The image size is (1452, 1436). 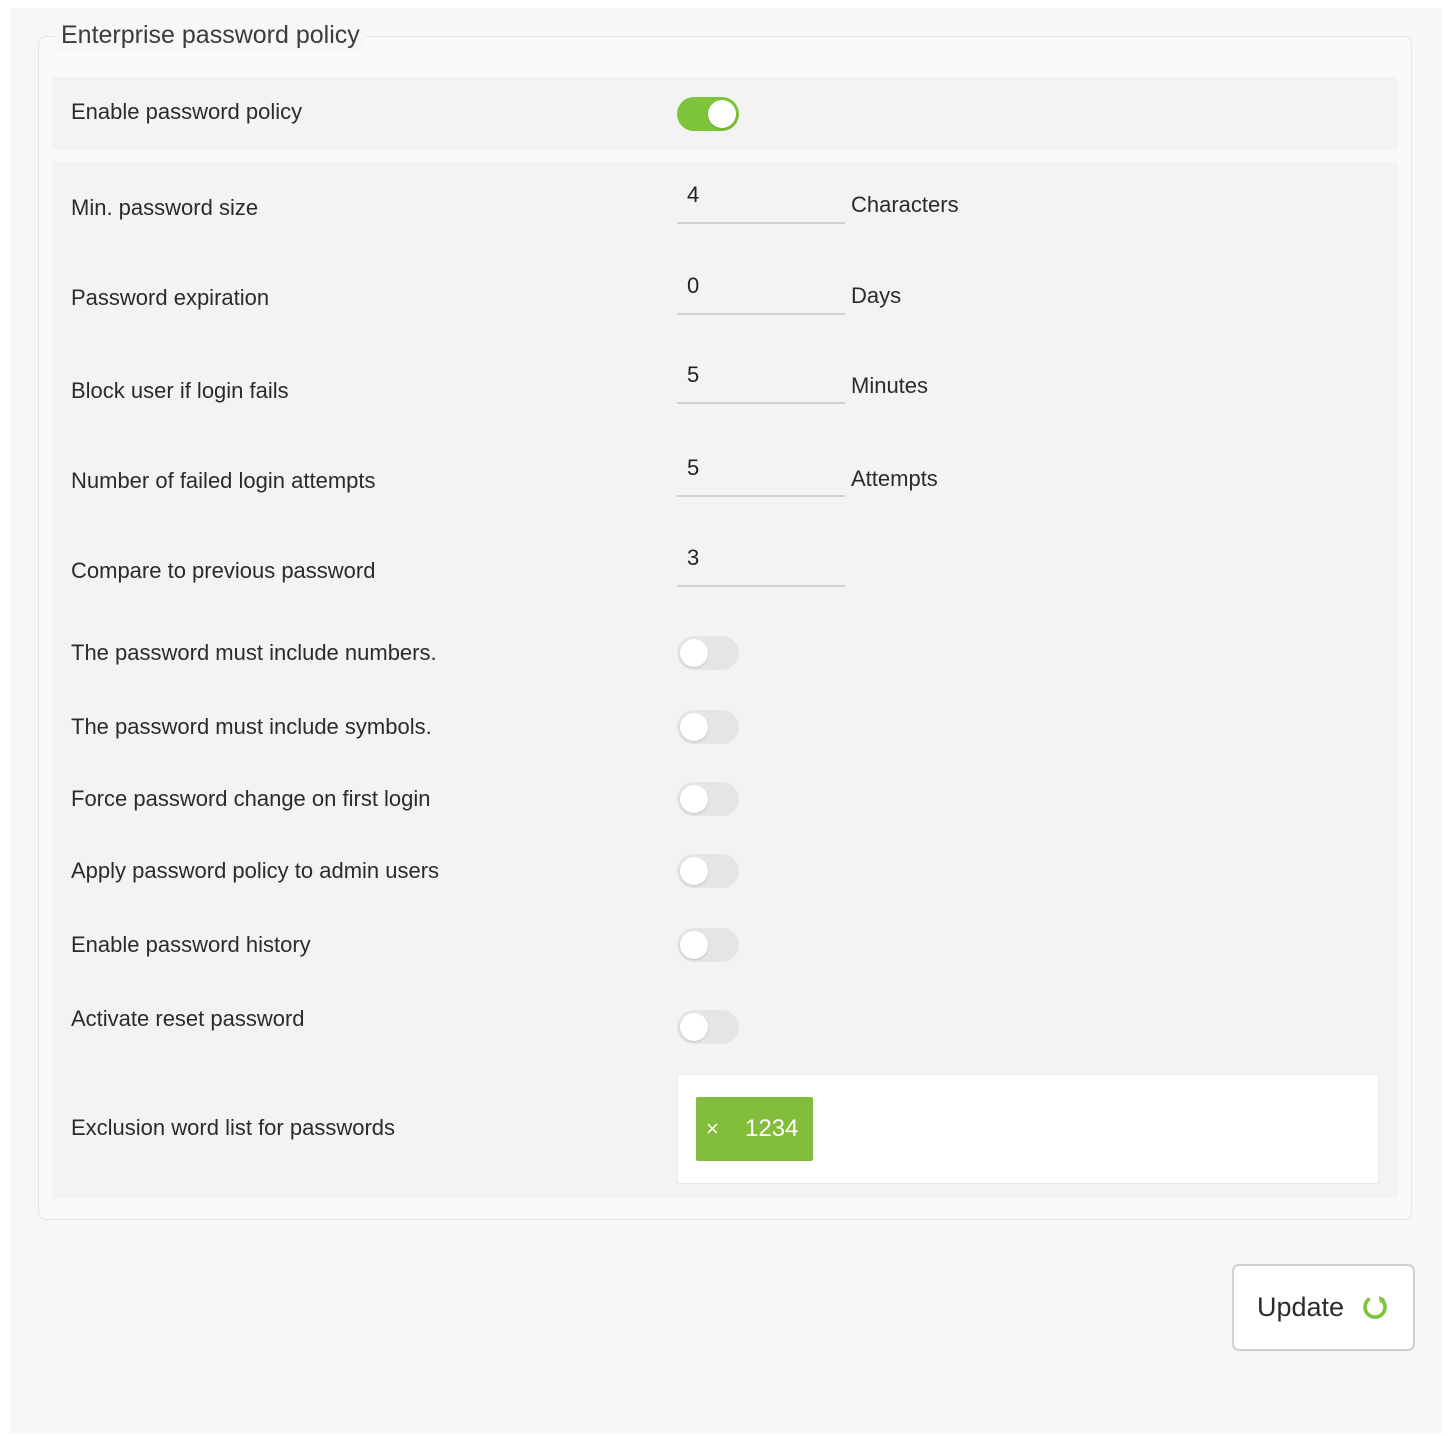 I want to click on min-password-size-input, so click(x=761, y=202).